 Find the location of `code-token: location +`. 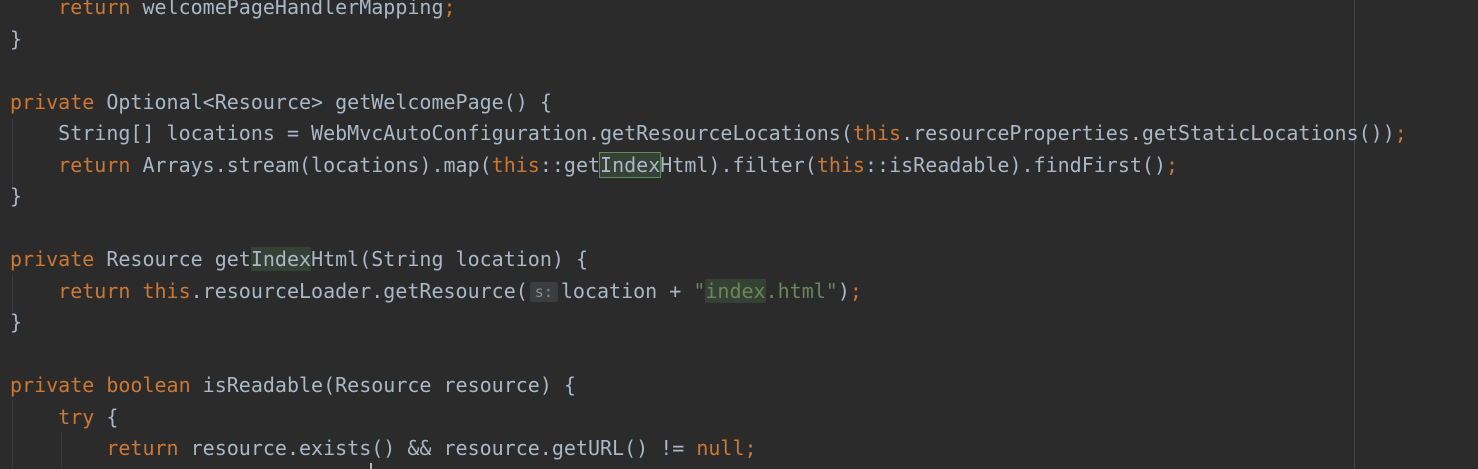

code-token: location + is located at coordinates (627, 290).